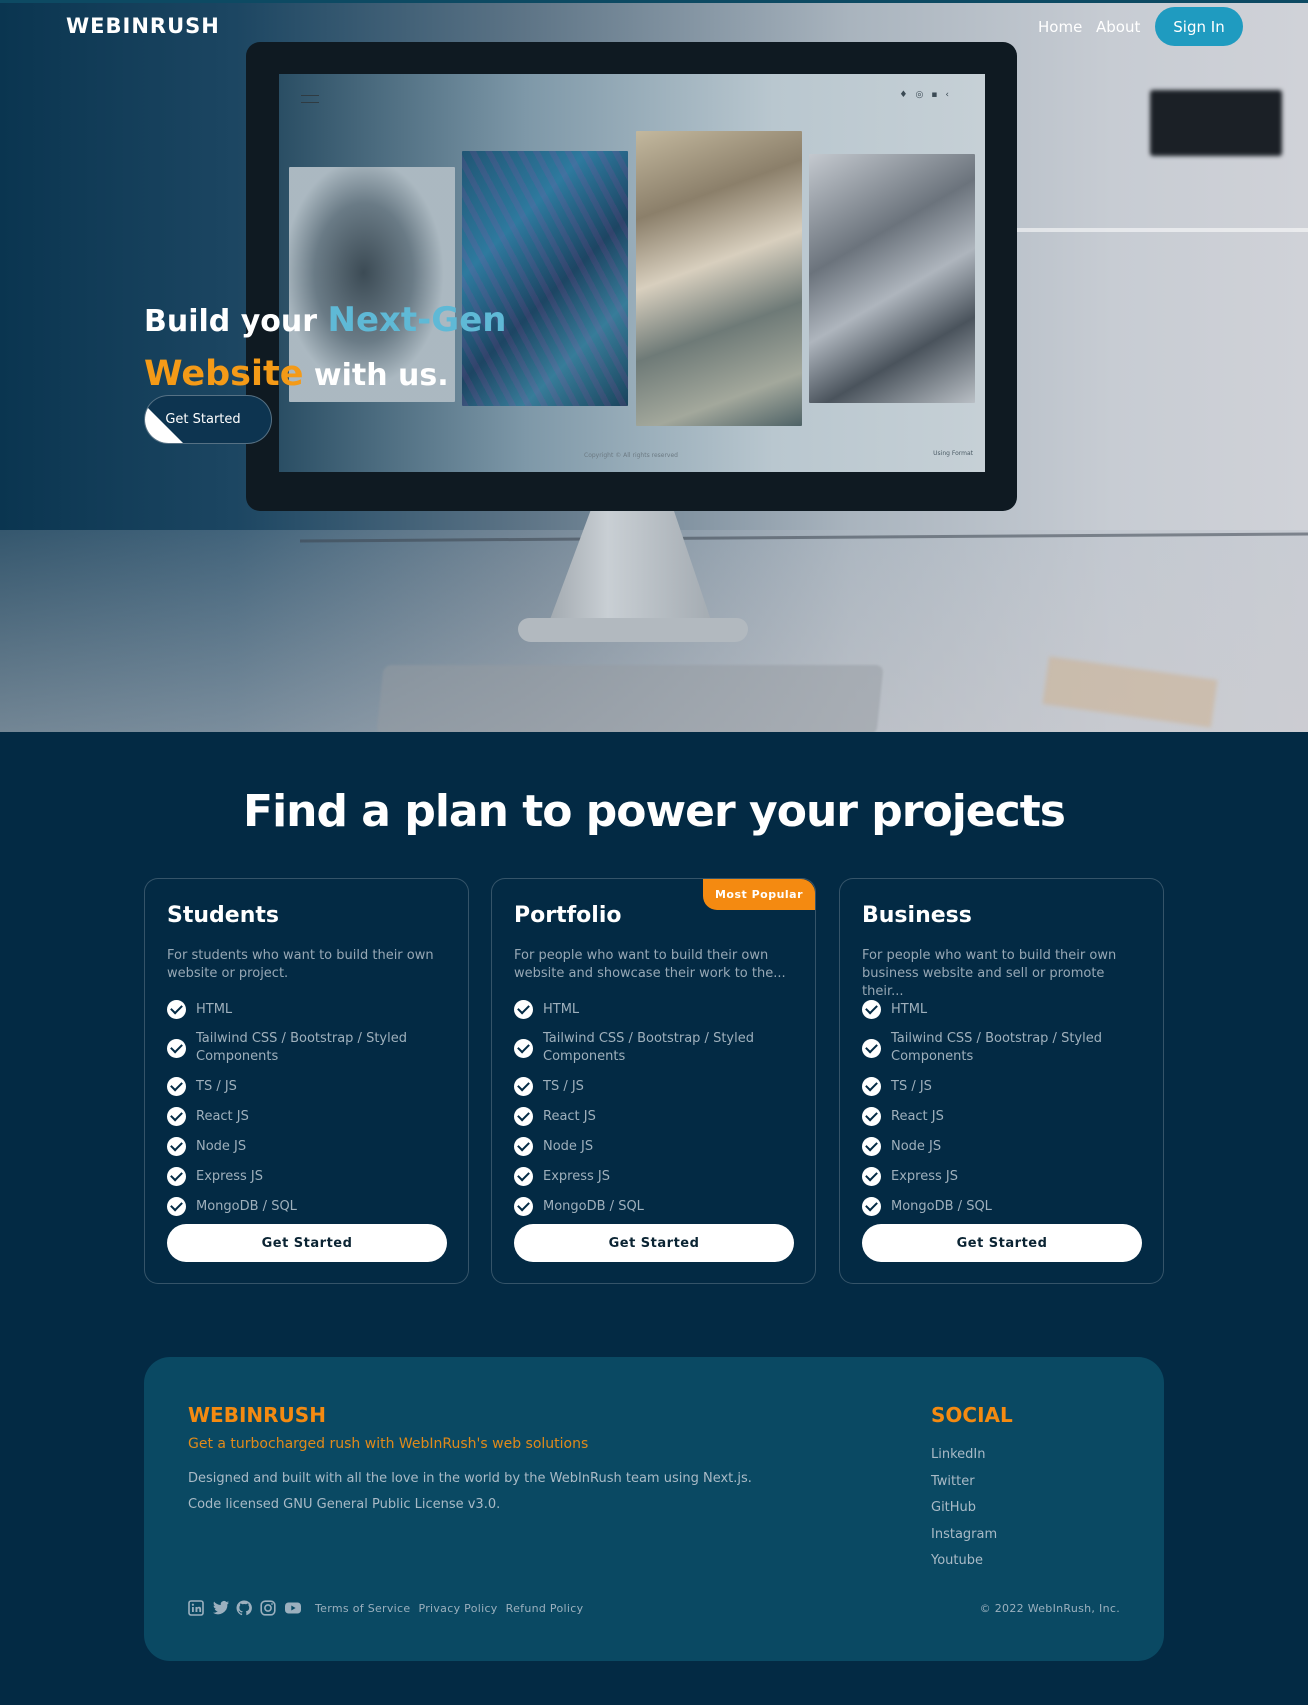 This screenshot has width=1308, height=1705. What do you see at coordinates (1049, 1608) in the screenshot?
I see `footer-copyright: © 2022 WebInRush, Inc.` at bounding box center [1049, 1608].